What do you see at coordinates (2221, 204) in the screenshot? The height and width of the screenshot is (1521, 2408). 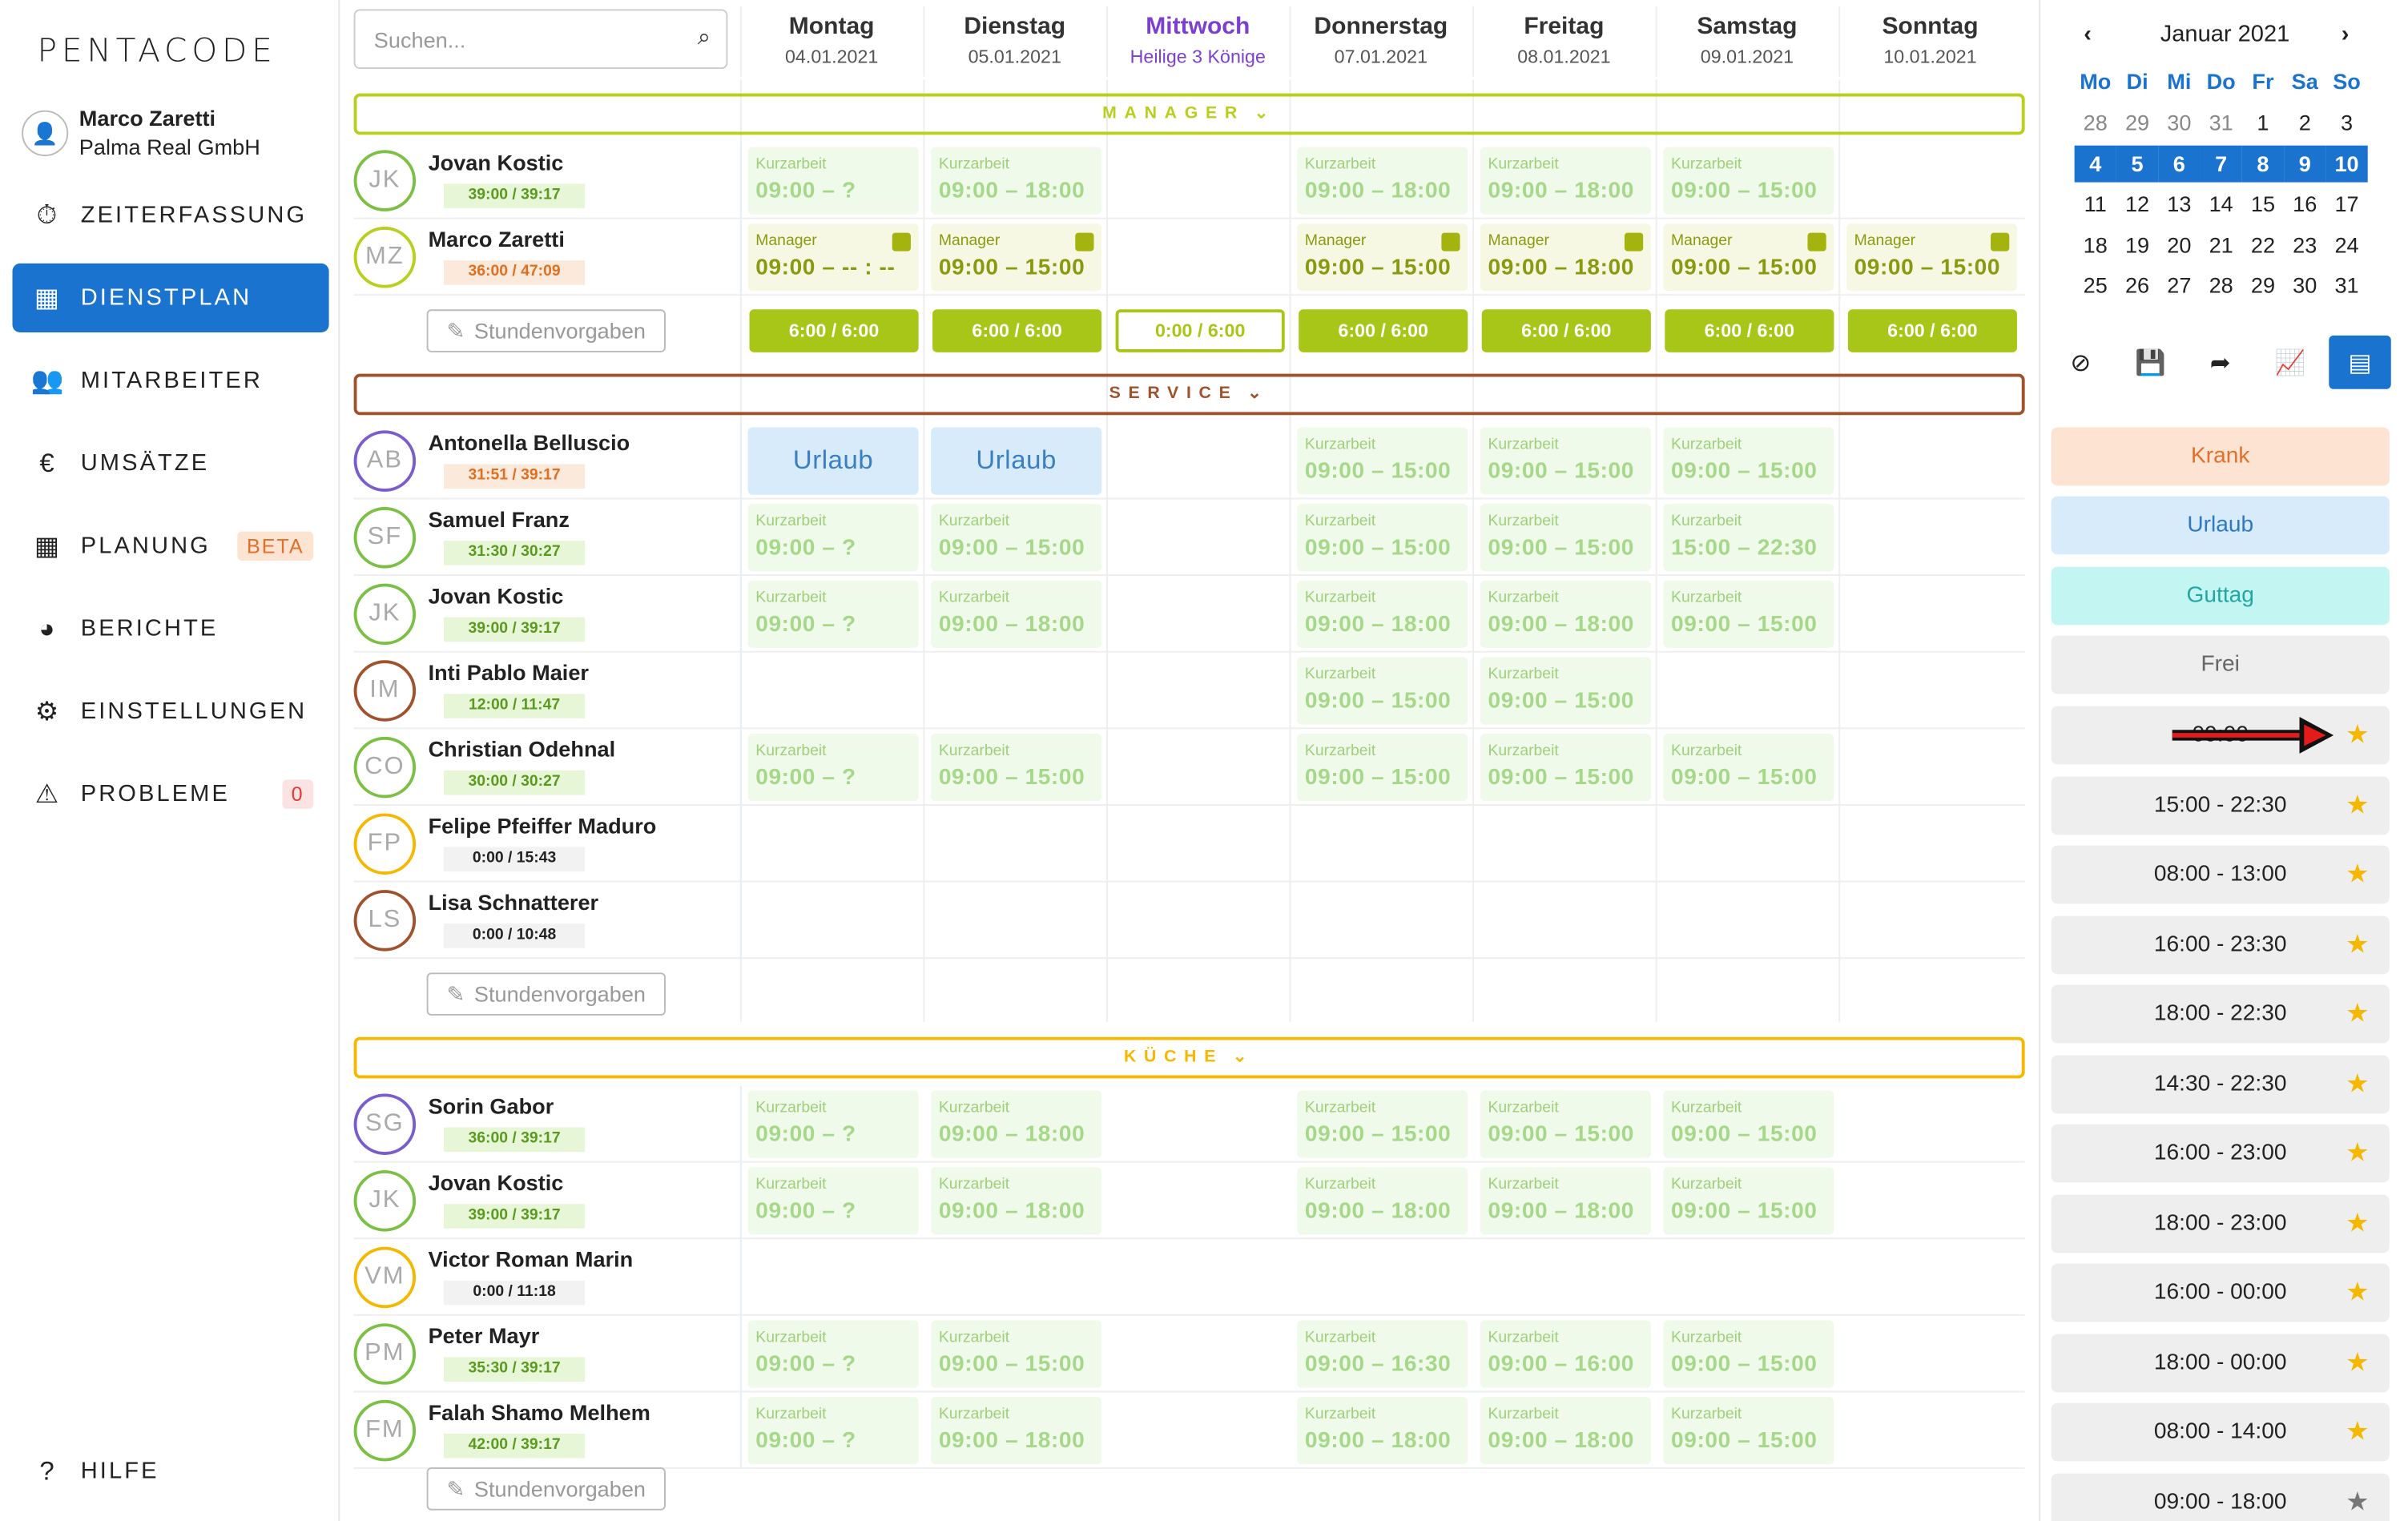 I see `calendar-day: 14` at bounding box center [2221, 204].